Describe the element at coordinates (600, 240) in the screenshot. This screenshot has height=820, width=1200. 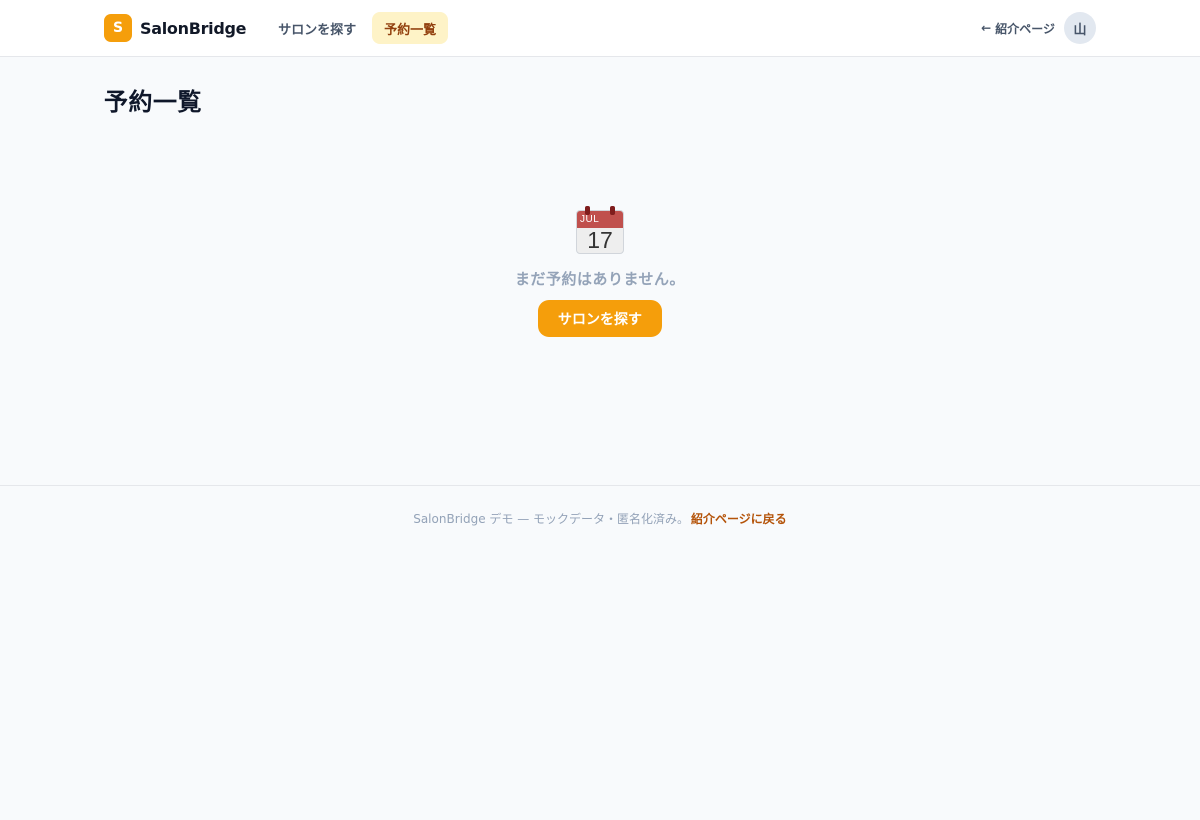
I see `calendar-icon-day: 17` at that location.